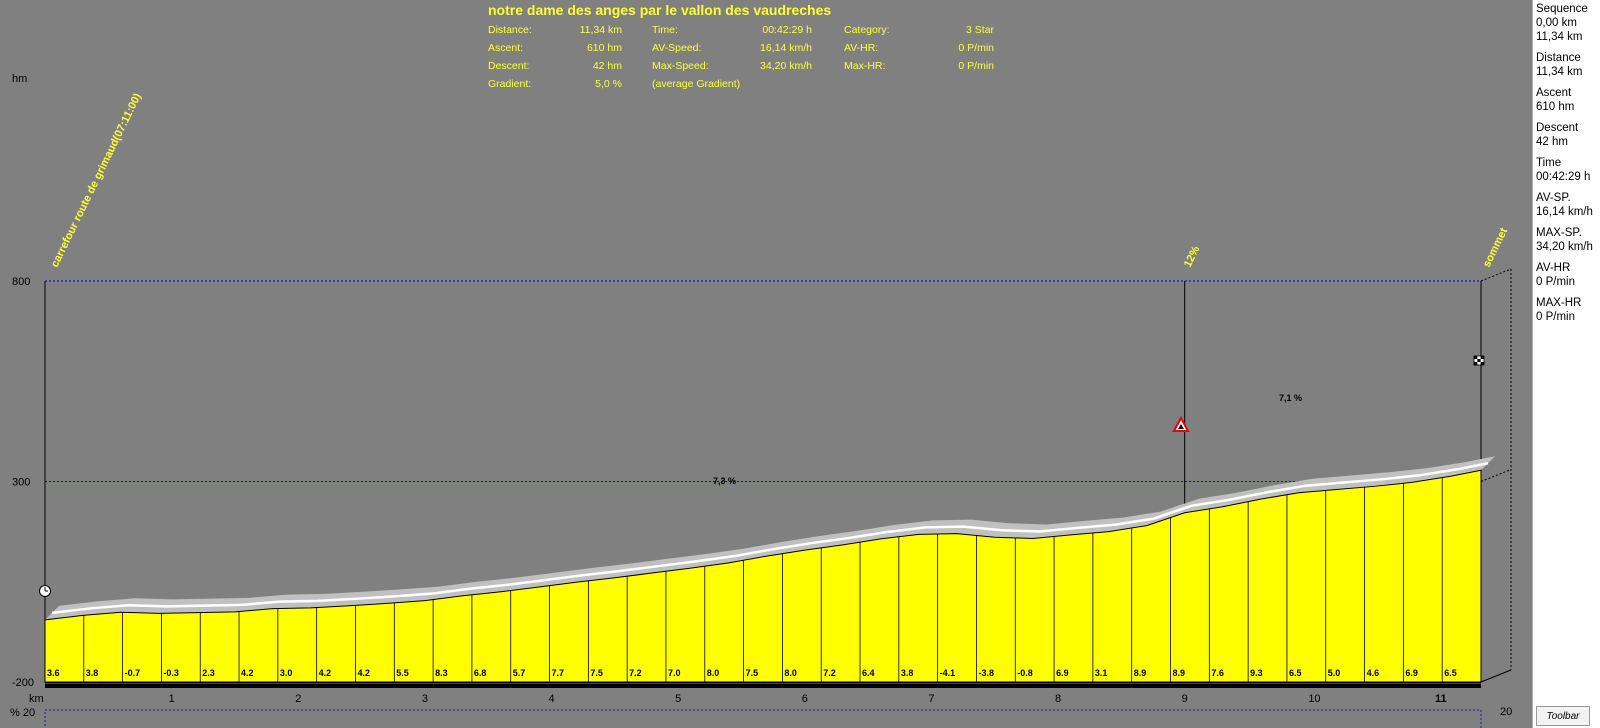 The height and width of the screenshot is (728, 1600). I want to click on y-tick-label: 300, so click(21, 483).